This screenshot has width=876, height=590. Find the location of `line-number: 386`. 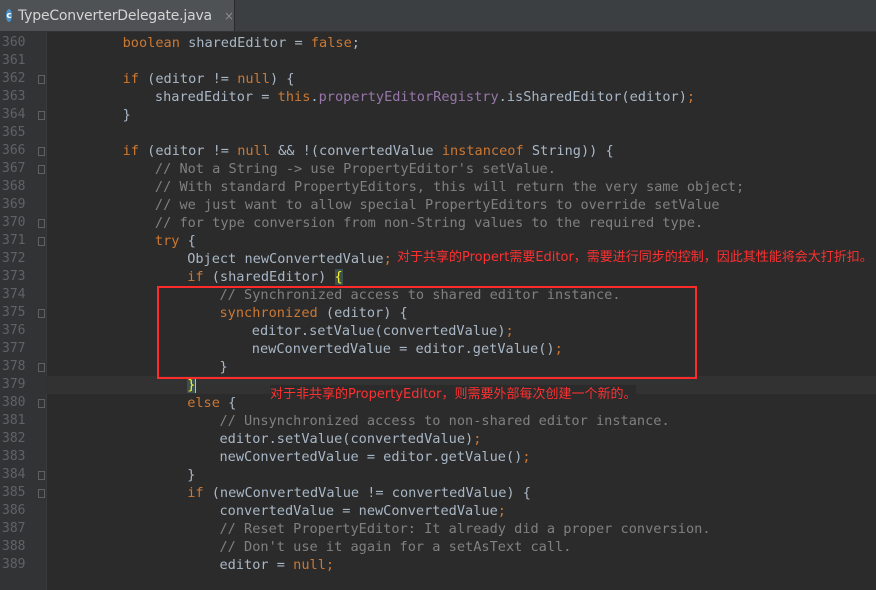

line-number: 386 is located at coordinates (14, 510).